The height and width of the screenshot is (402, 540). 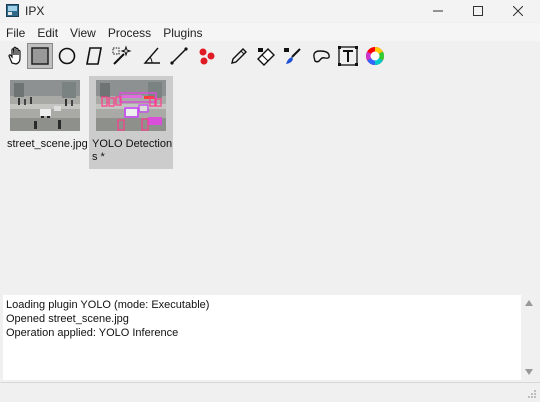 I want to click on text-icon, so click(x=348, y=56).